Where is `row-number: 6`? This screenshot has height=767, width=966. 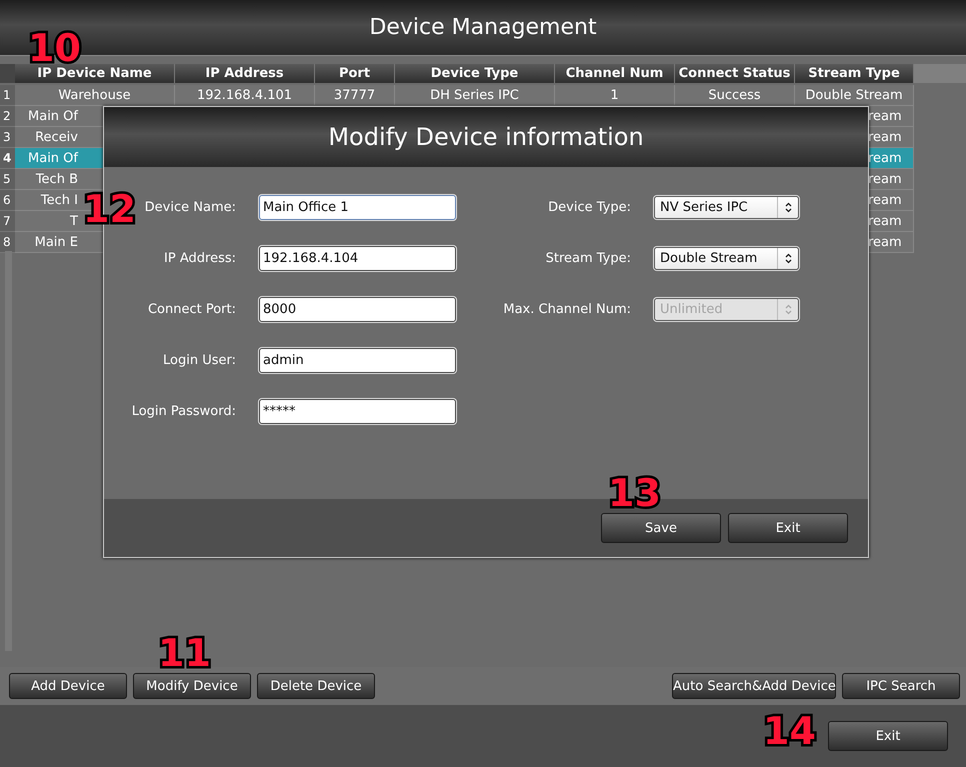 row-number: 6 is located at coordinates (7, 200).